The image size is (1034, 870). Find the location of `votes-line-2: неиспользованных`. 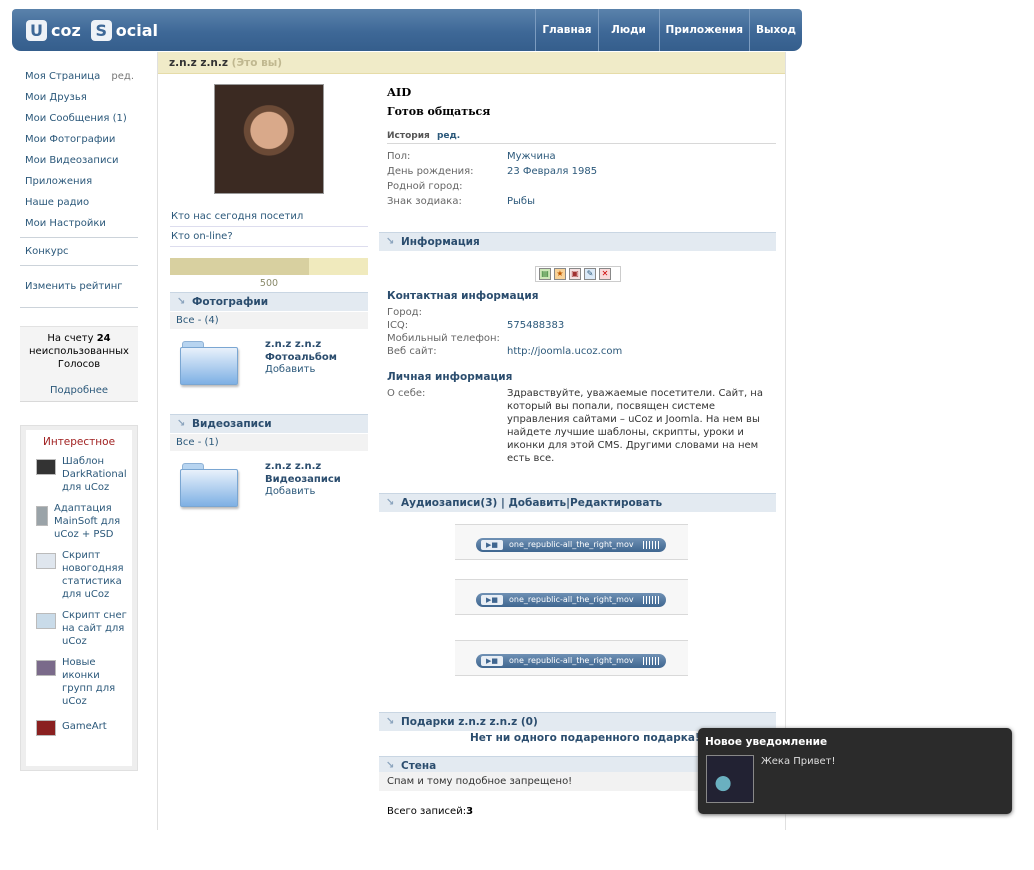

votes-line-2: неиспользованных is located at coordinates (79, 351).